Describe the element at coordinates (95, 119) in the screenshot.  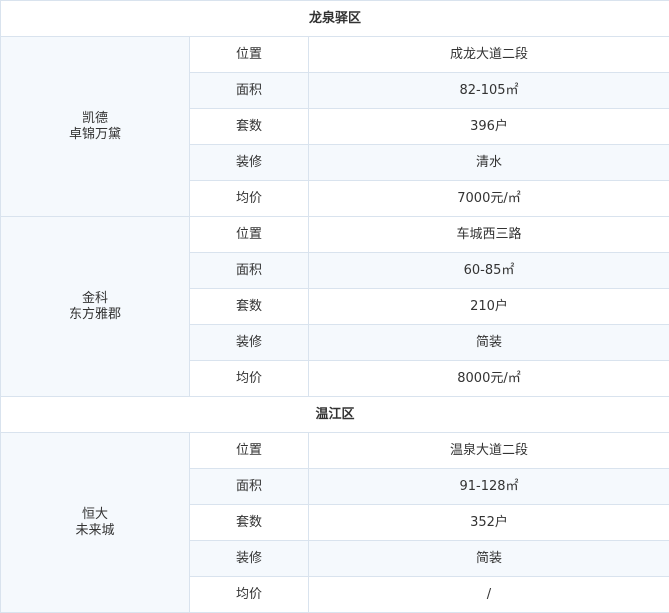
I see `project-brand: 凯德` at that location.